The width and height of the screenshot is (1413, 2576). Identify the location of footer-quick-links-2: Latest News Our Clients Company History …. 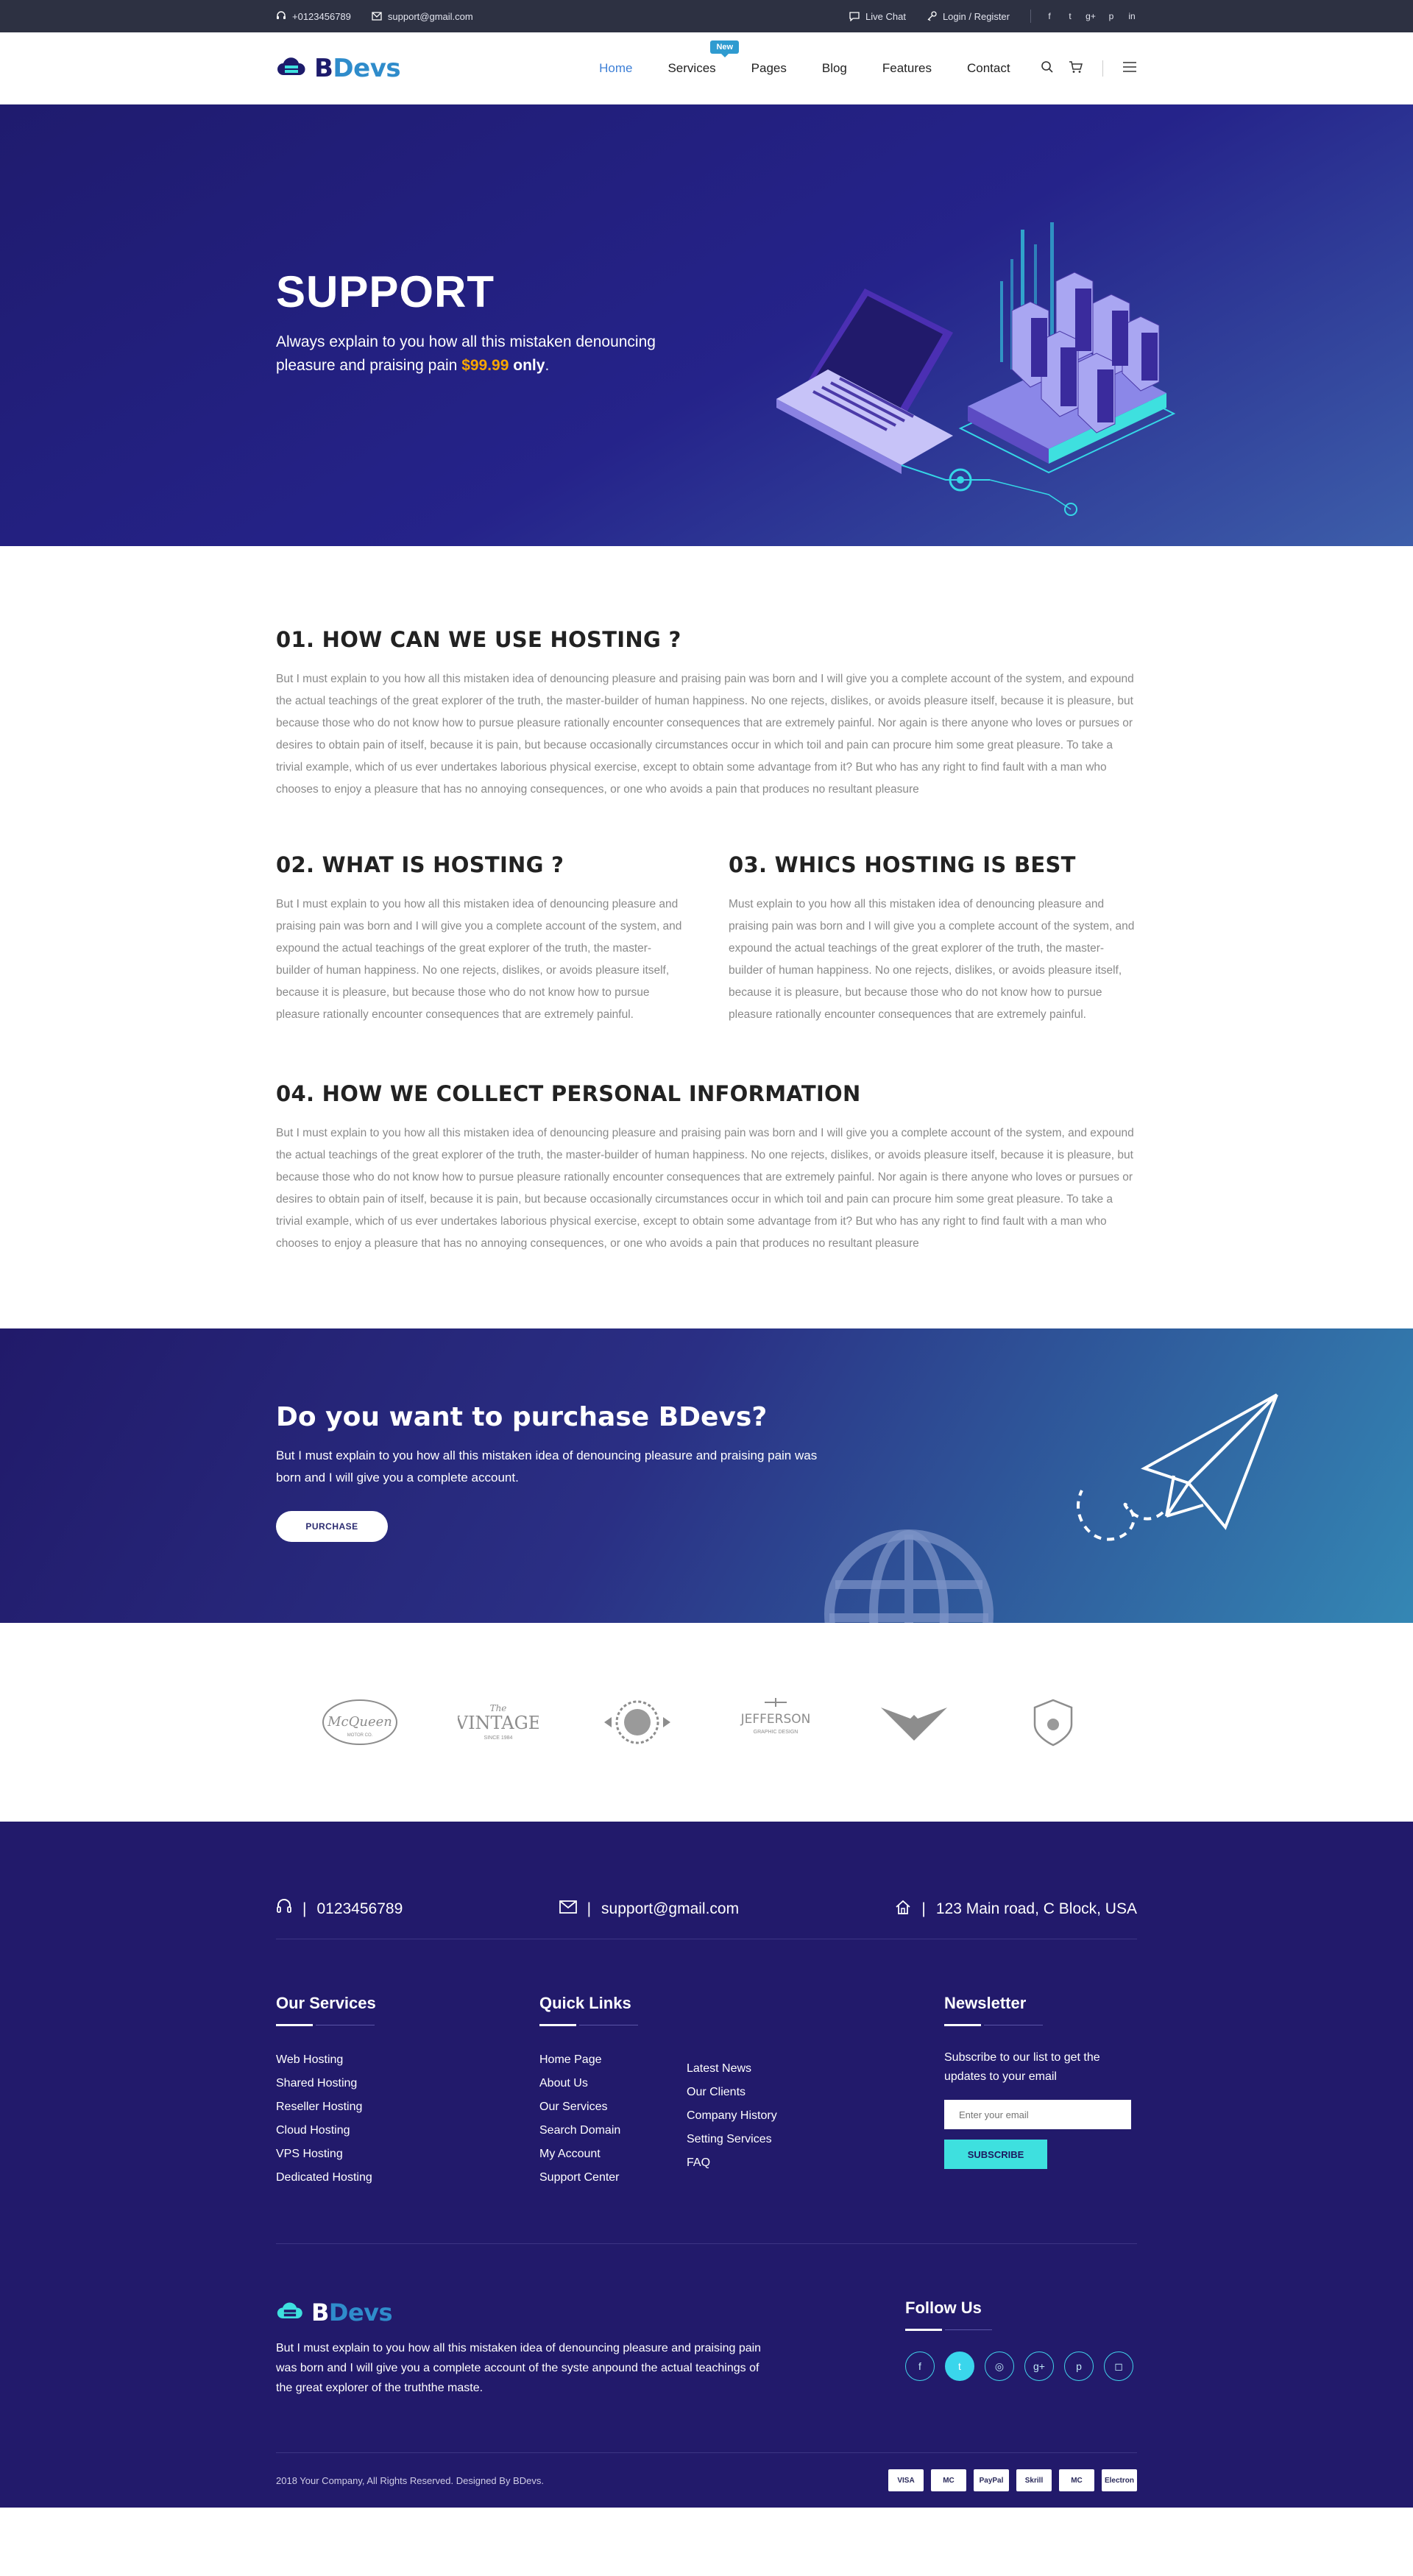
(815, 2118).